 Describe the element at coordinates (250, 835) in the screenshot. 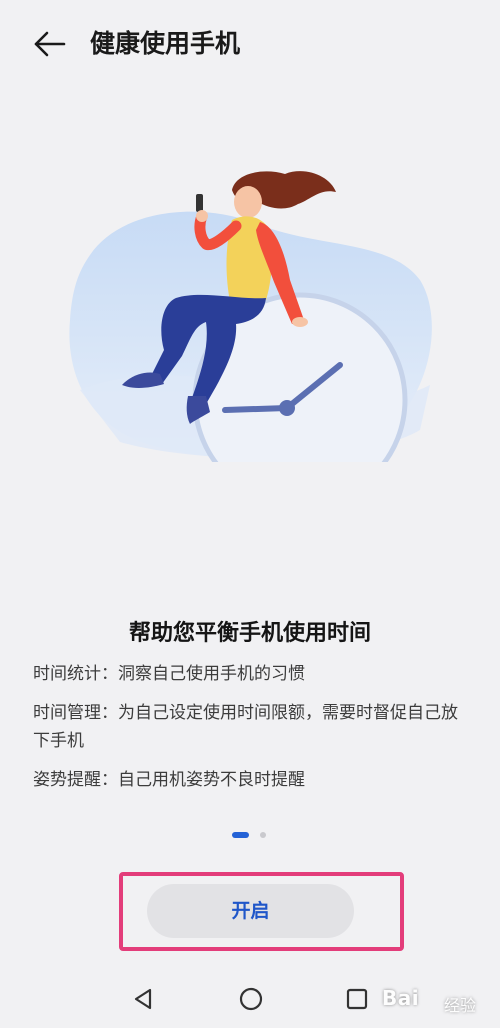

I see `page-indicator` at that location.